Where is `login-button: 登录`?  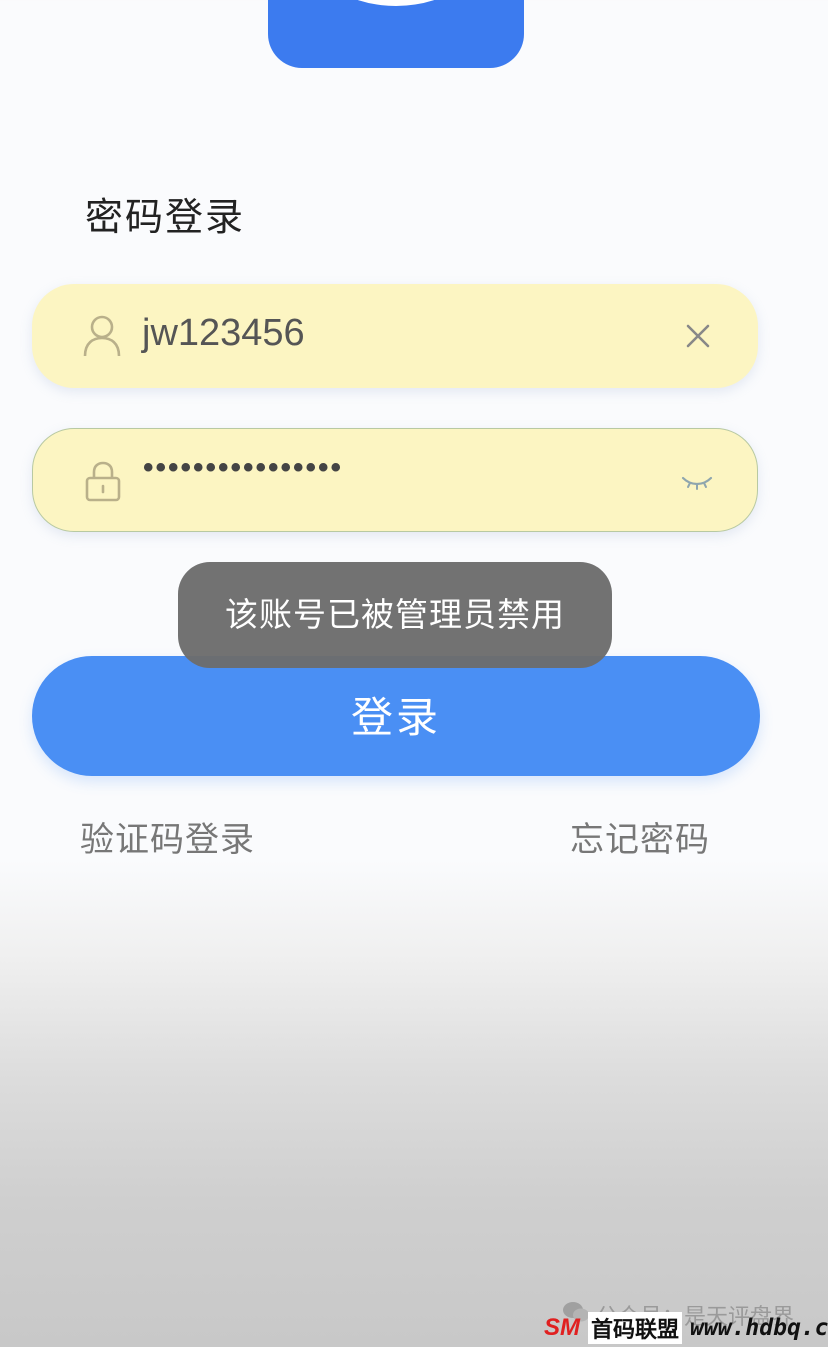 login-button: 登录 is located at coordinates (396, 716).